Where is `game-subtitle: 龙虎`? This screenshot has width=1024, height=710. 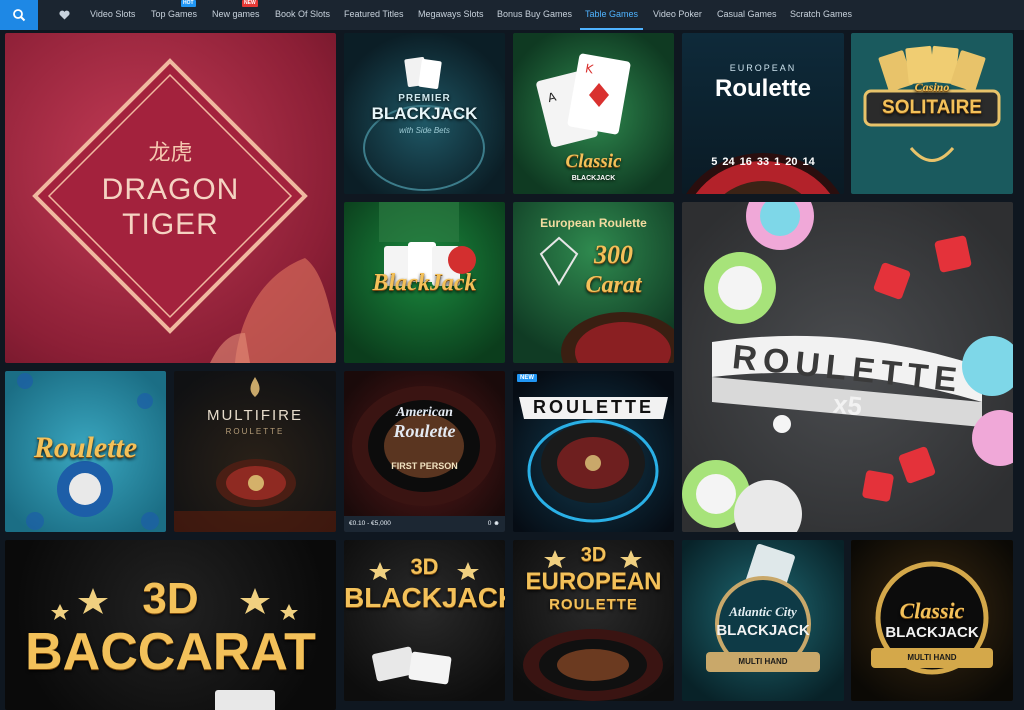 game-subtitle: 龙虎 is located at coordinates (170, 152).